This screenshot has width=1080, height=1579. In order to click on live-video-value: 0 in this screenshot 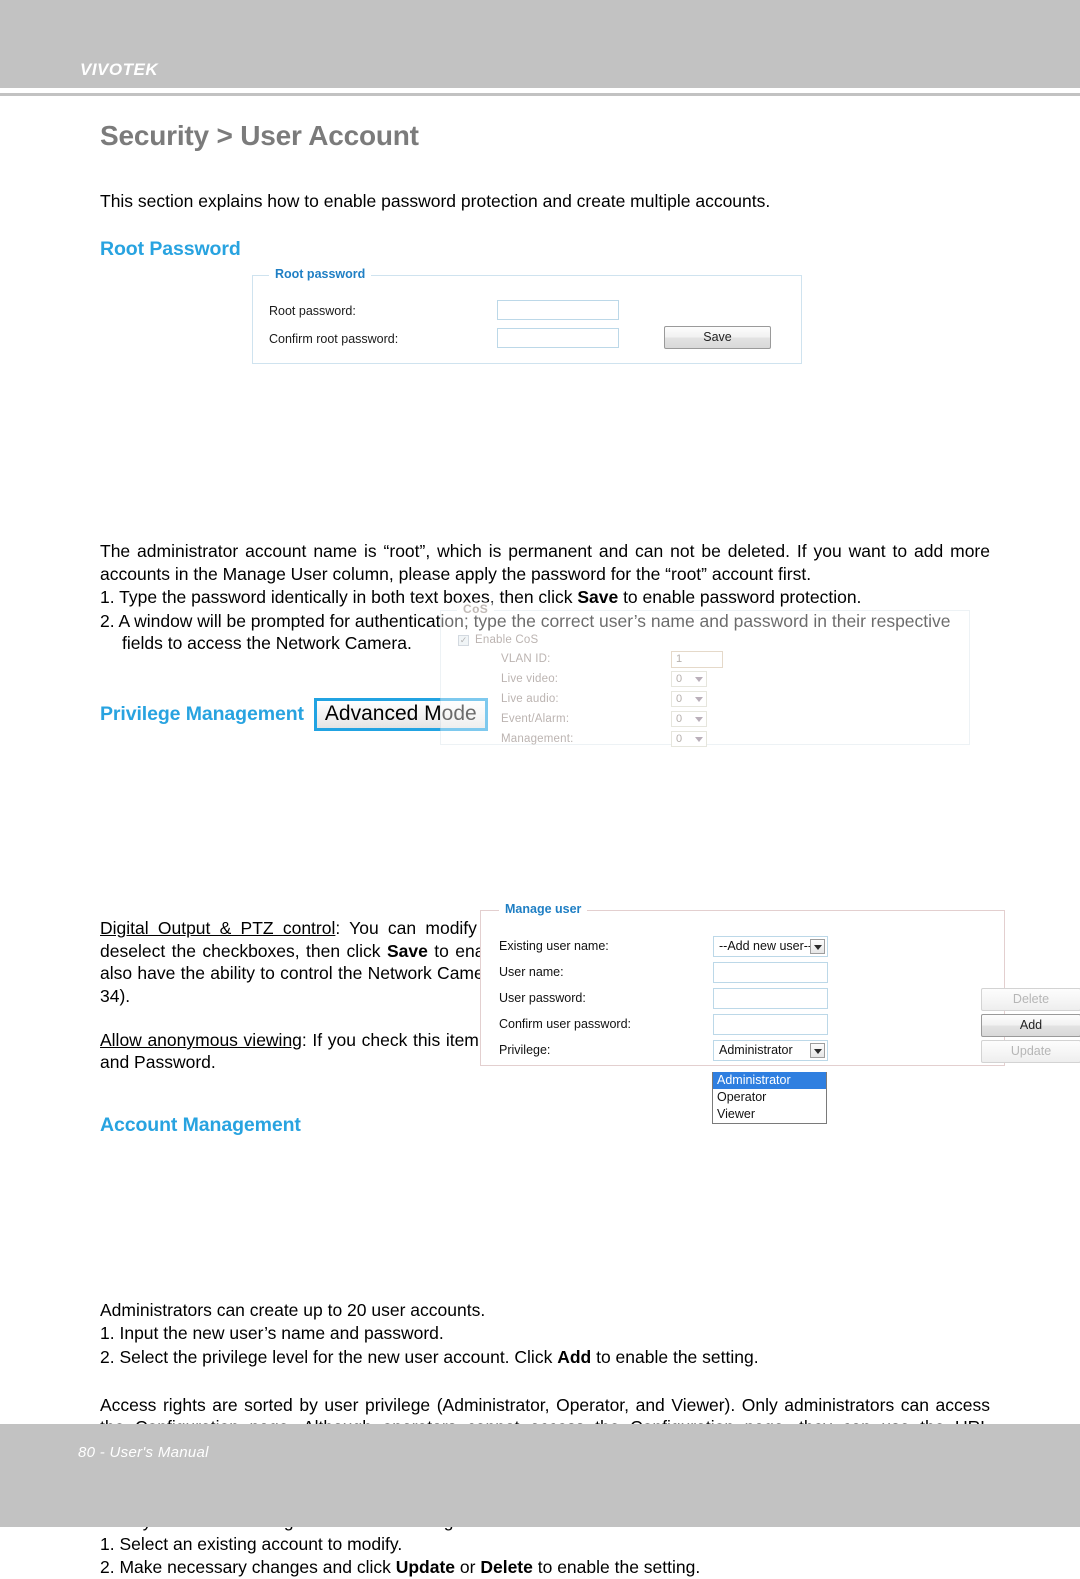, I will do `click(679, 679)`.